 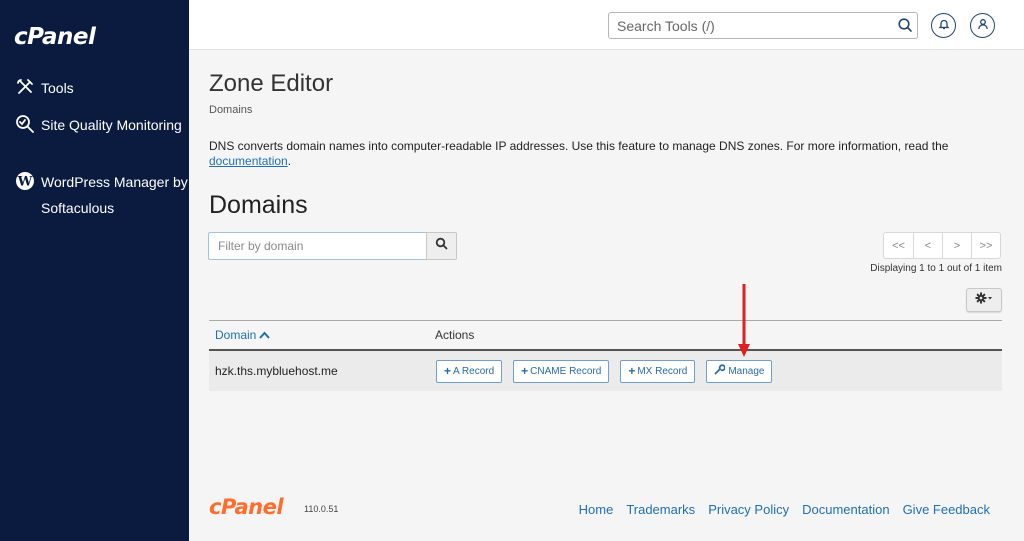 I want to click on column-header-label: Domain, so click(x=236, y=335).